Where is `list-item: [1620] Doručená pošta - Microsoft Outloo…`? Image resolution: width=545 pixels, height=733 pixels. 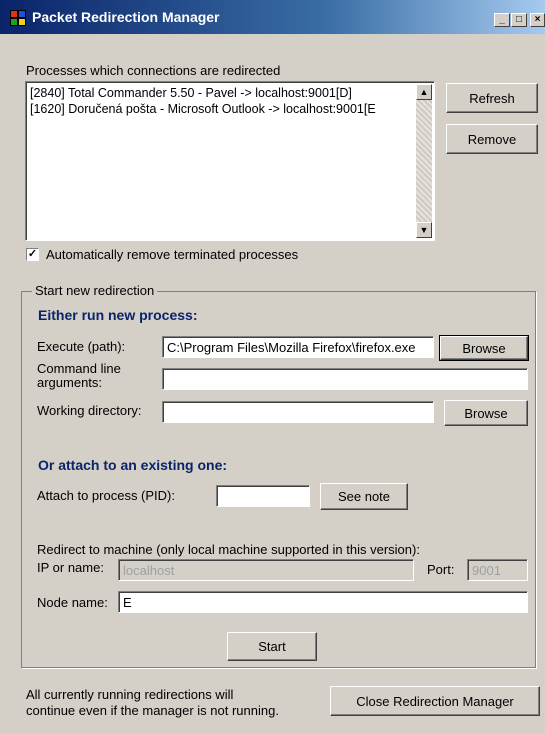 list-item: [1620] Doručená pošta - Microsoft Outloo… is located at coordinates (203, 109).